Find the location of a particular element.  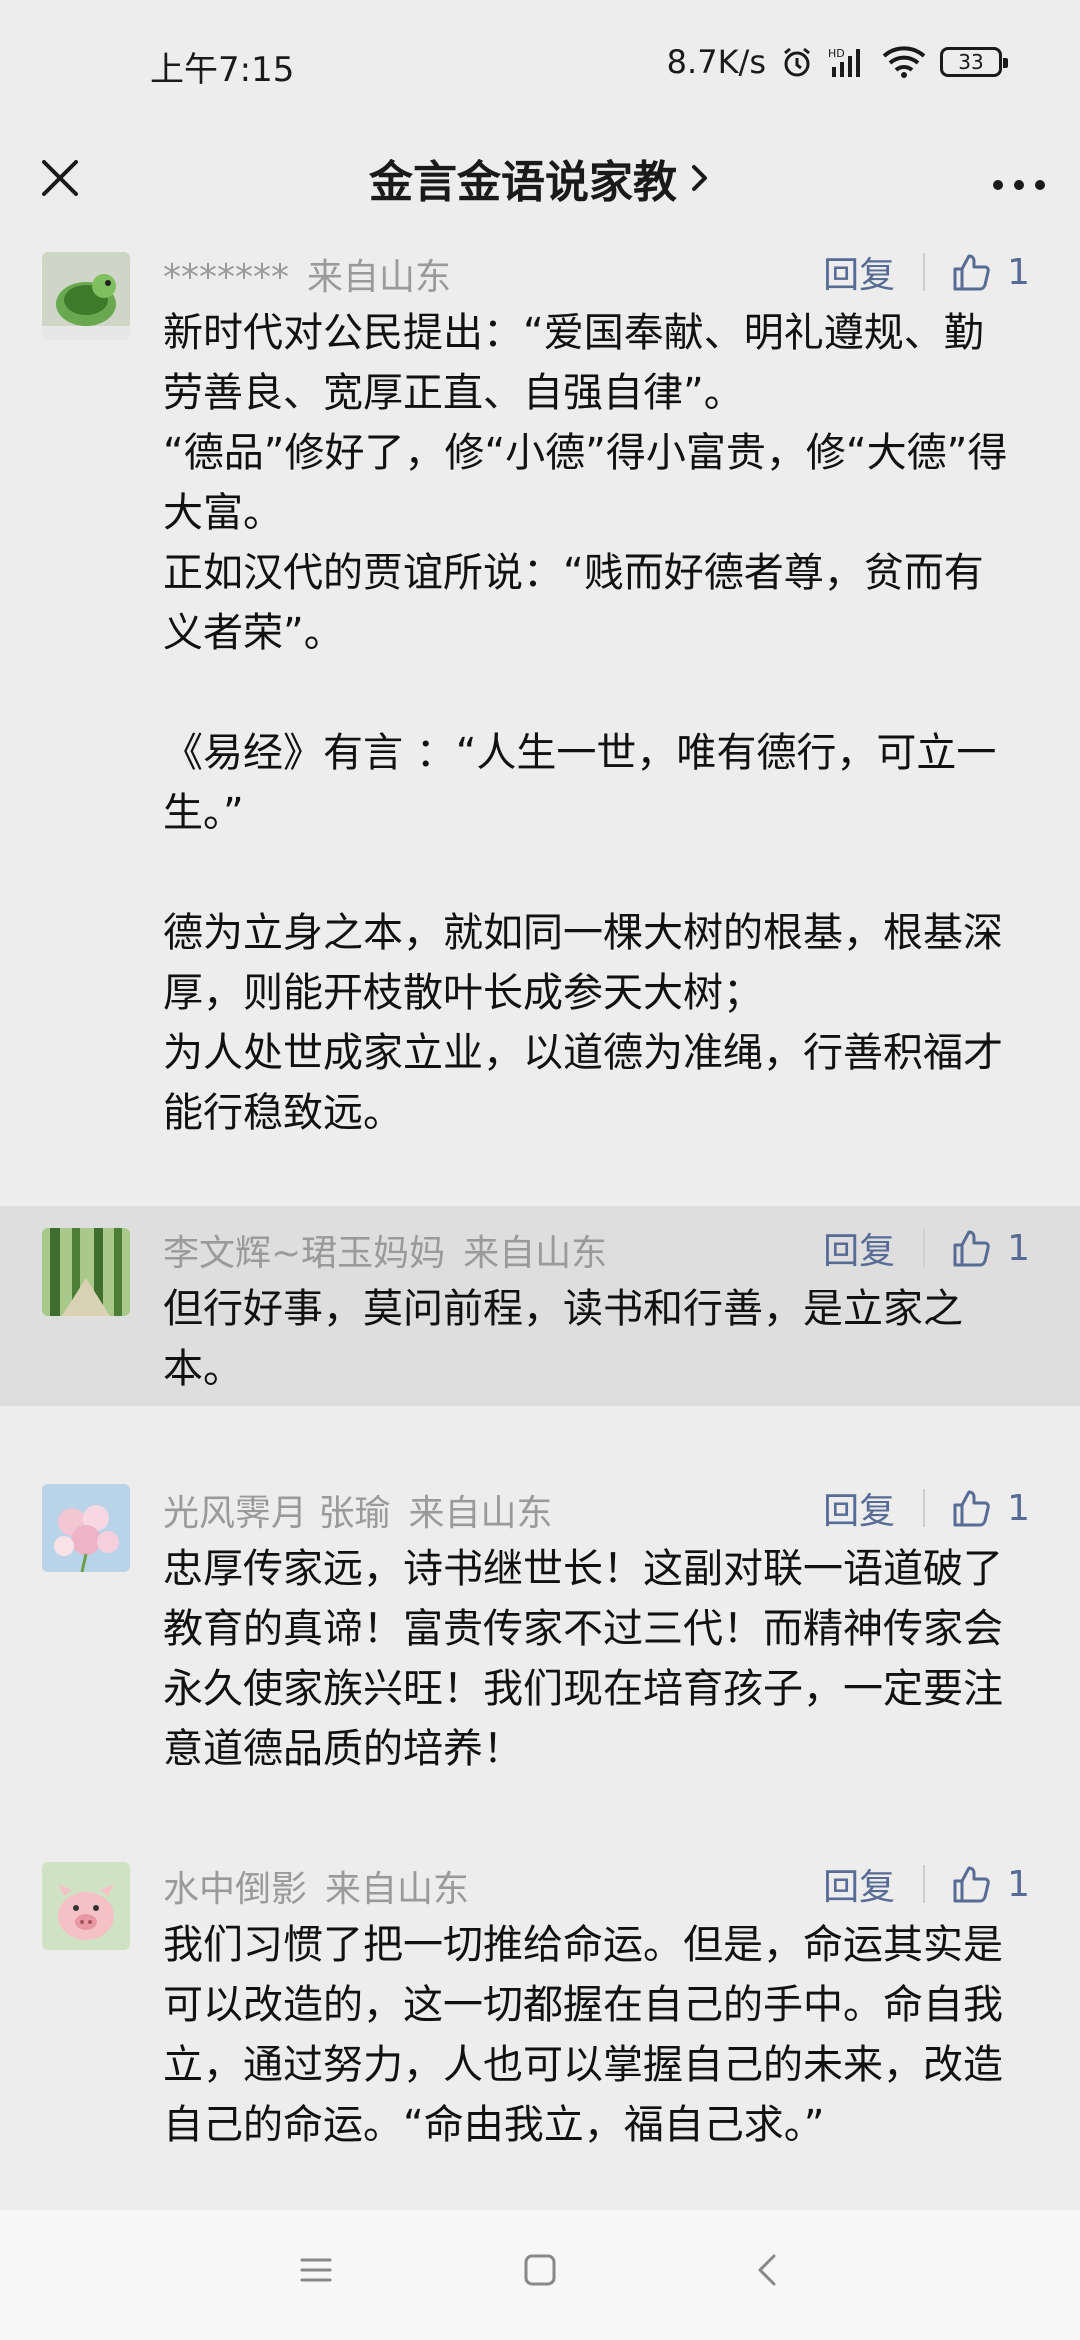

status-indicators: 8.7K/s HD 33 is located at coordinates (837, 62).